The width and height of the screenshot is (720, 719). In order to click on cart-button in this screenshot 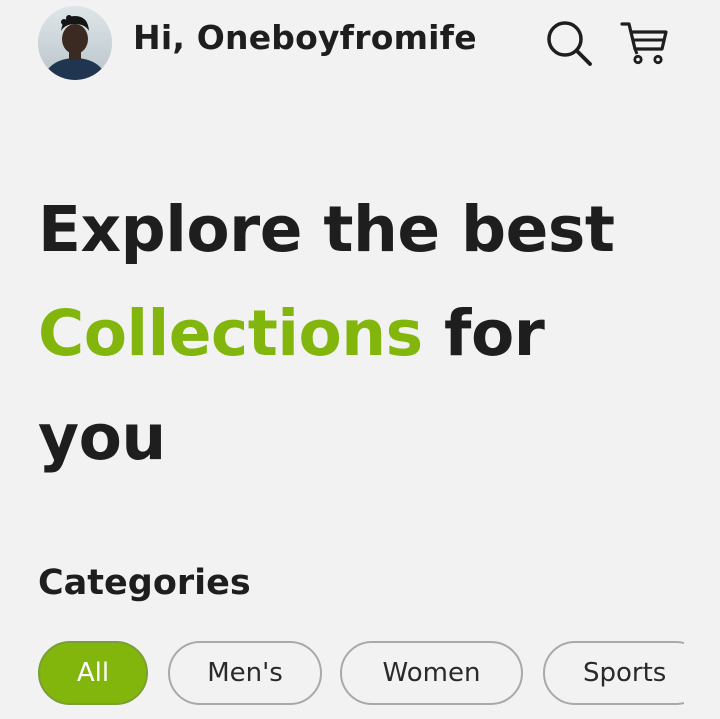, I will do `click(644, 43)`.